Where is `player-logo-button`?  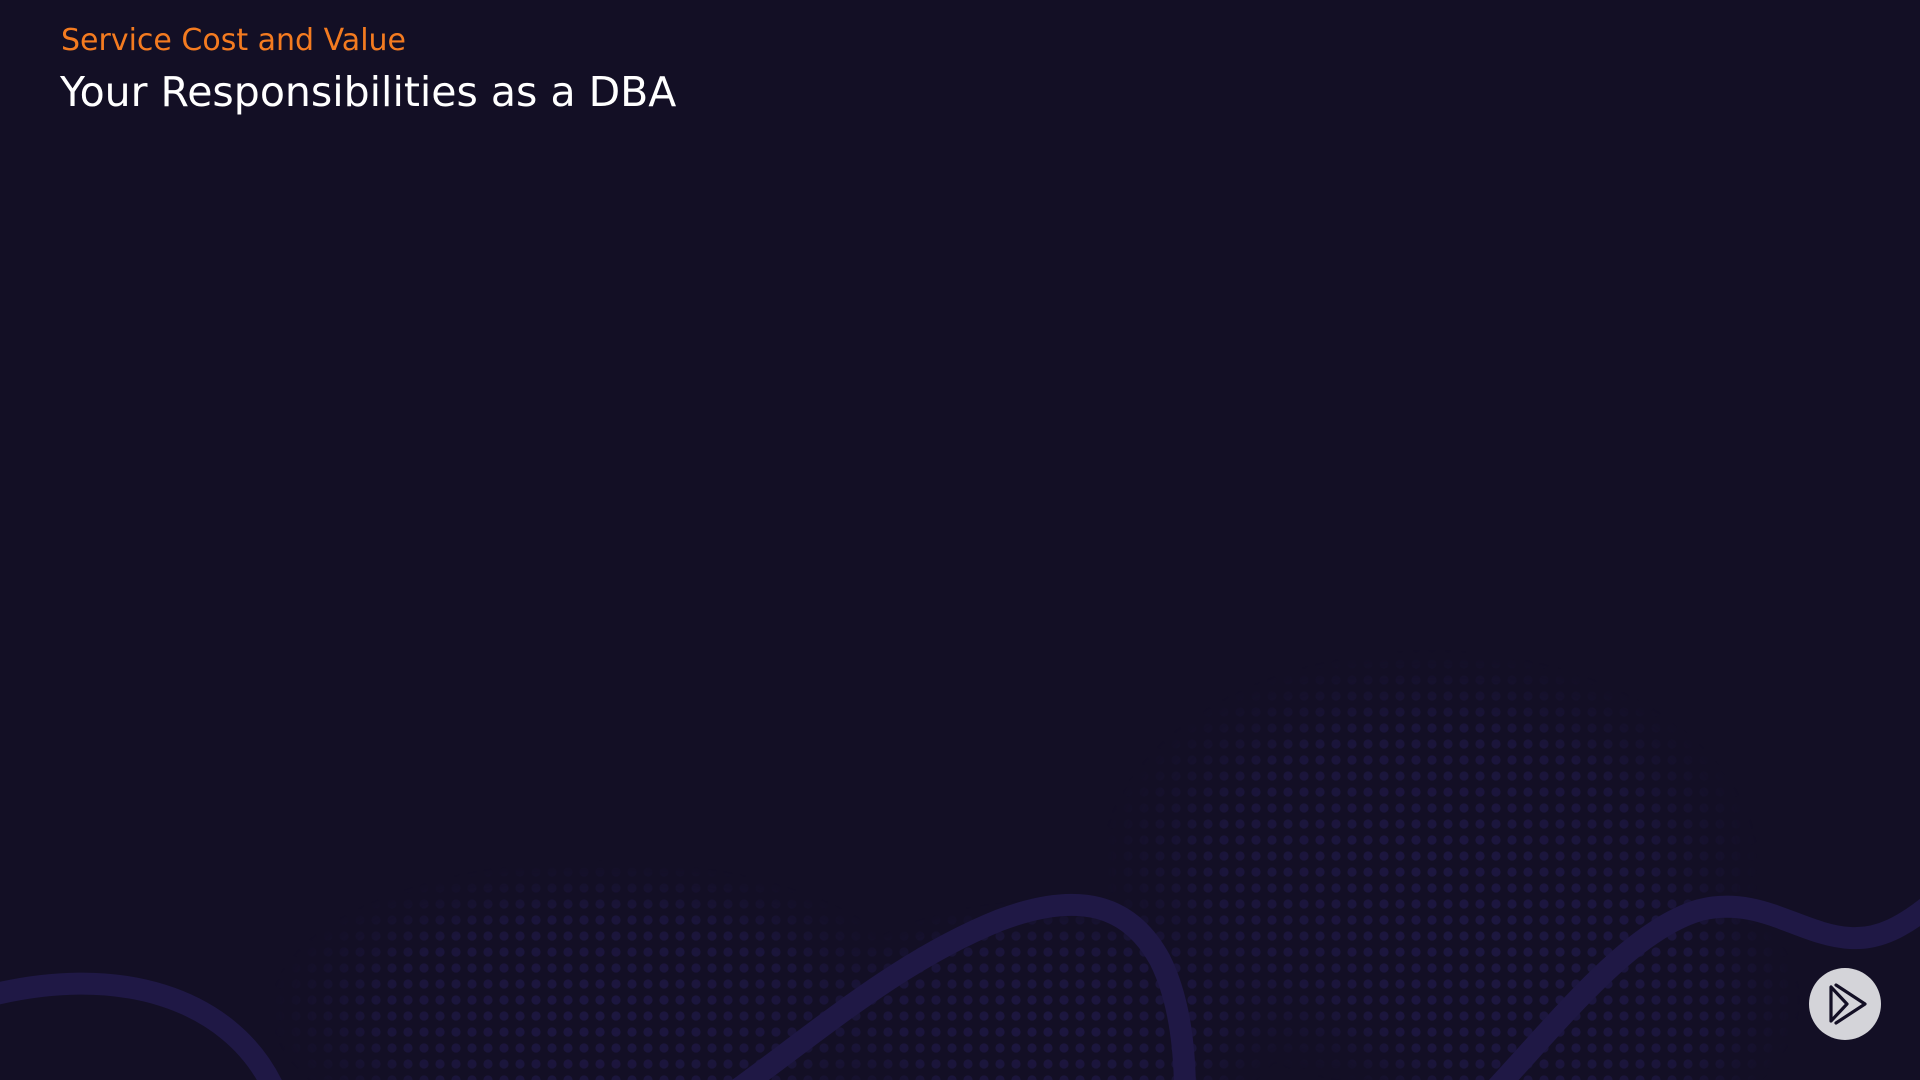 player-logo-button is located at coordinates (1845, 1004).